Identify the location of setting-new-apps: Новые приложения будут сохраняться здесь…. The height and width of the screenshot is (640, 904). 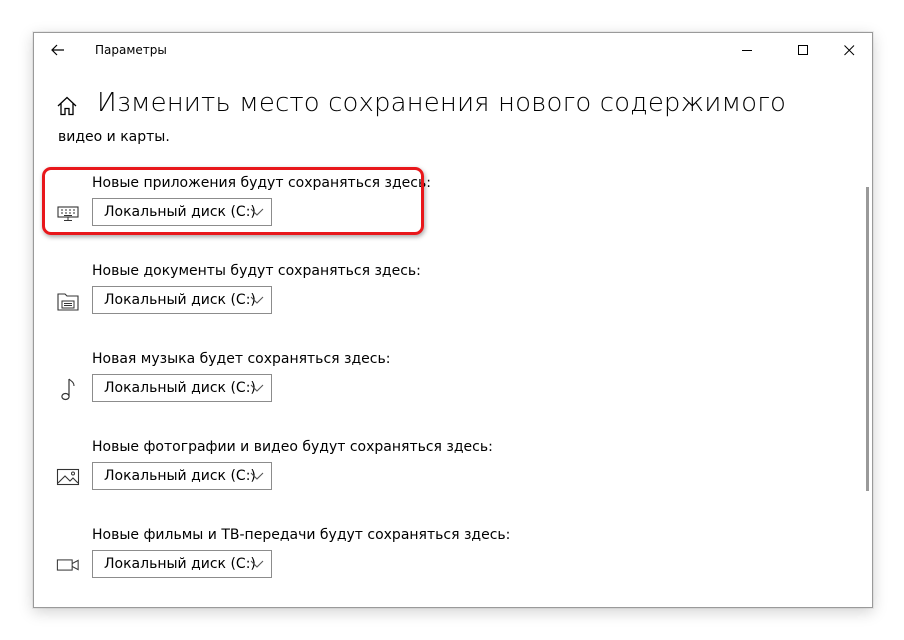
(453, 215).